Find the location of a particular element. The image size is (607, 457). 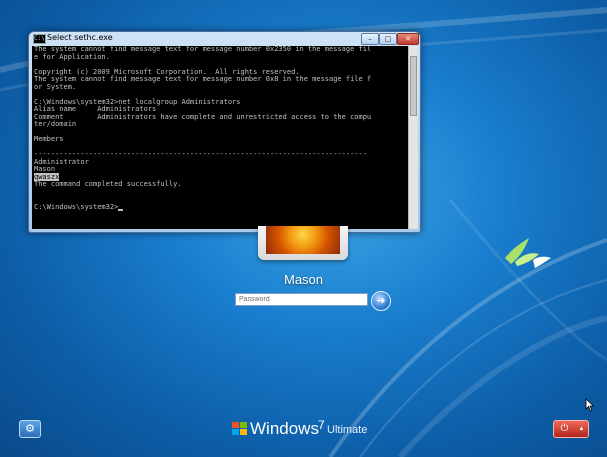

console-line: Administrator is located at coordinates (220, 162).